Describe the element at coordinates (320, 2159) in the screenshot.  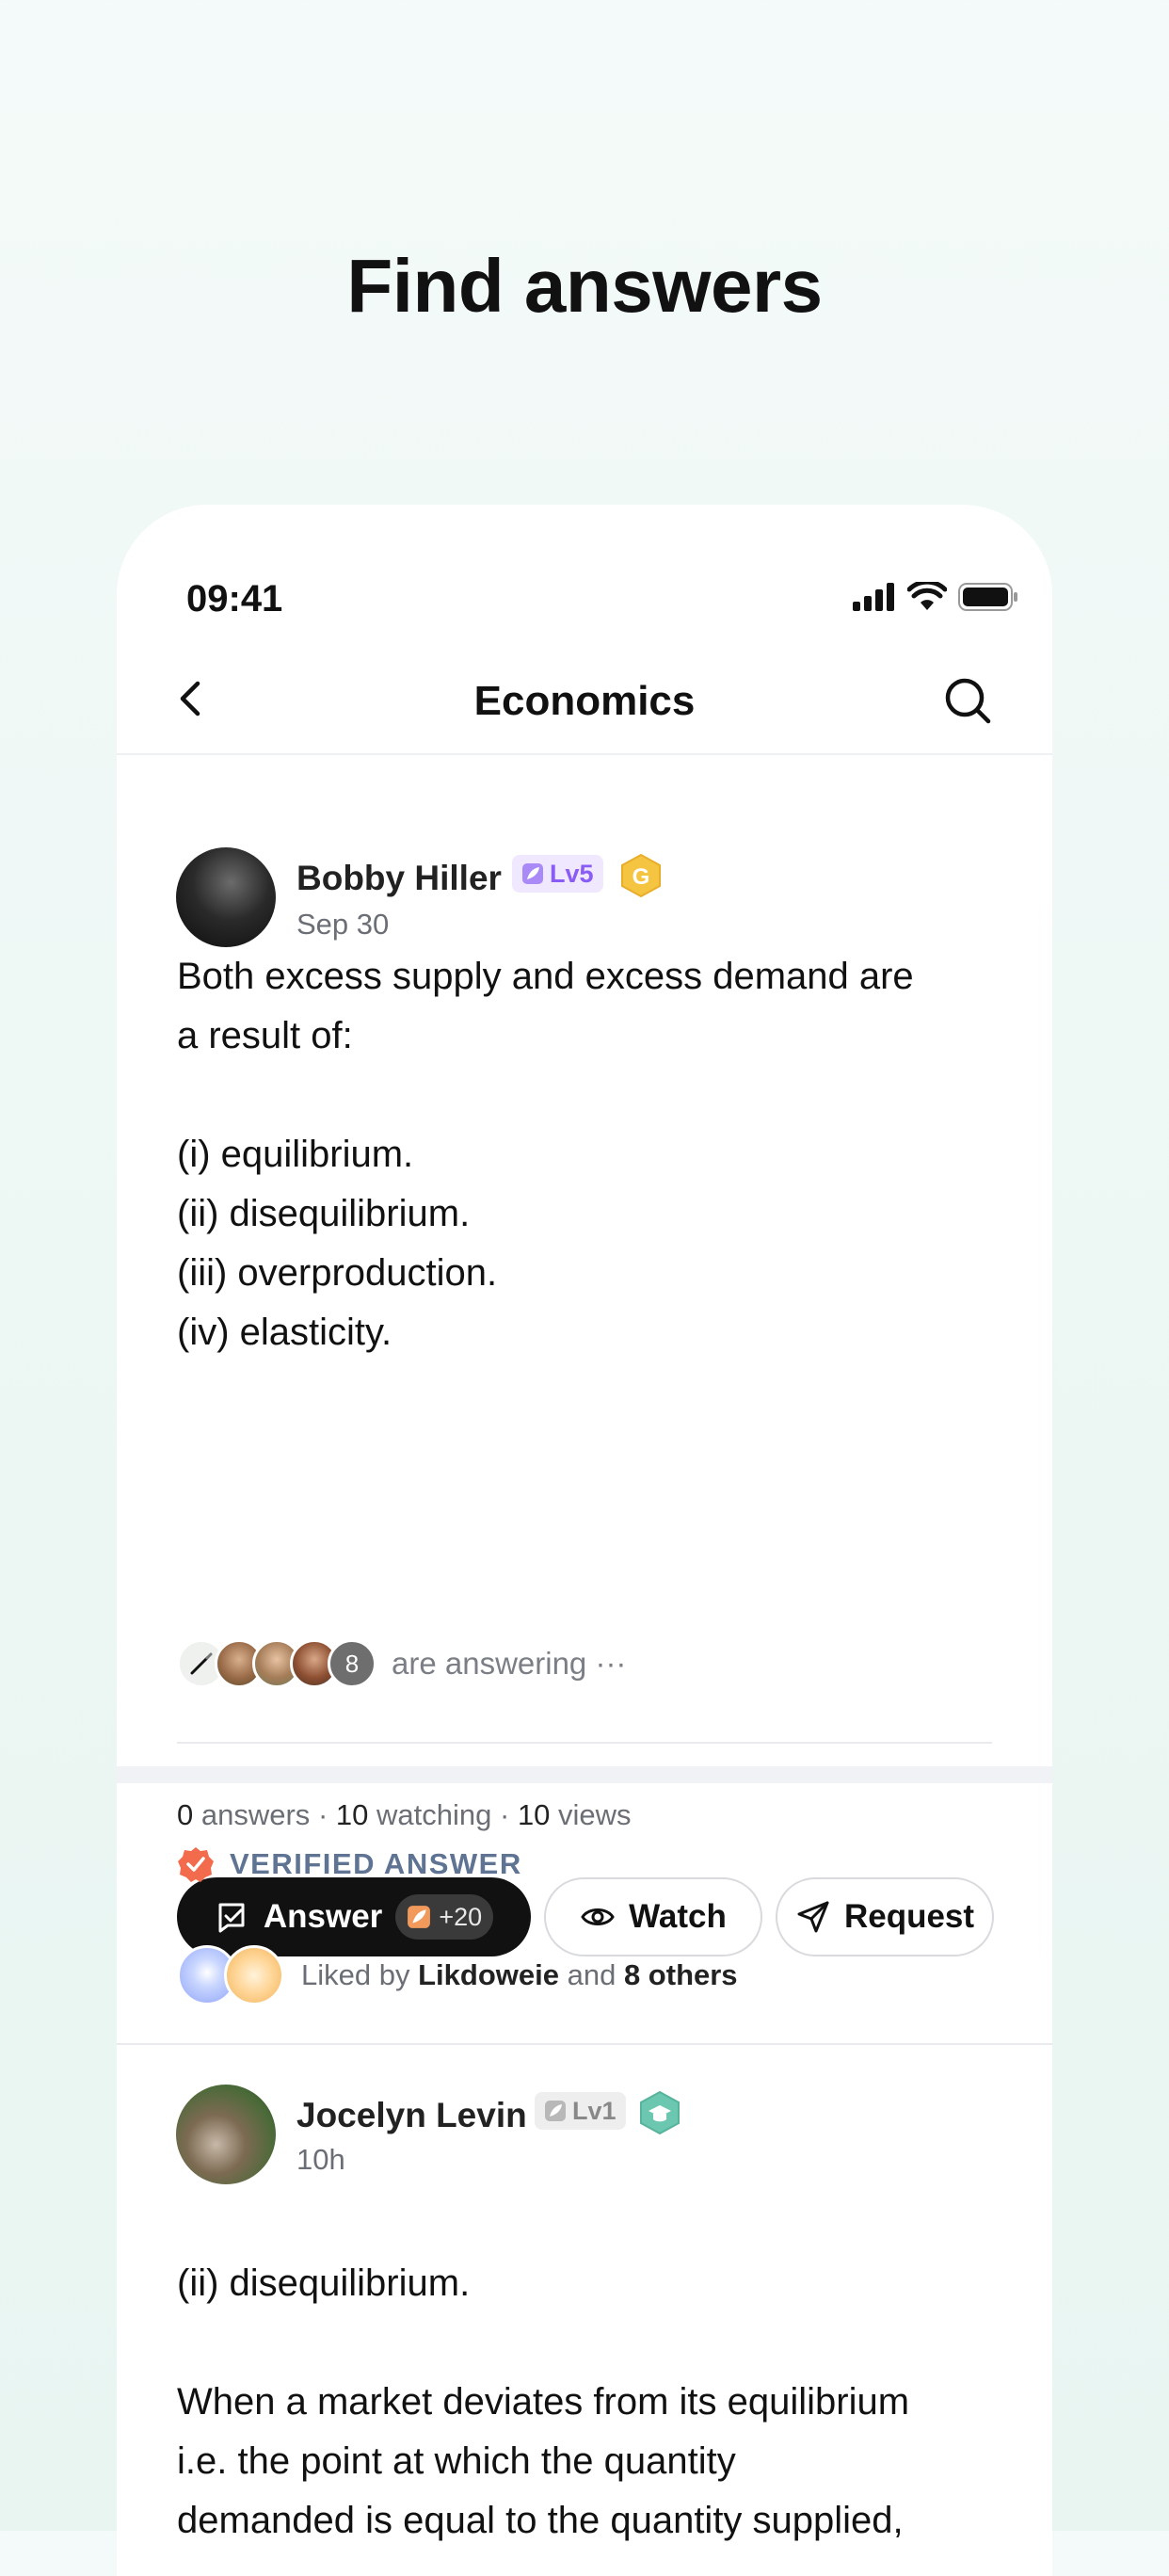
I see `answer-time: 10h` at that location.